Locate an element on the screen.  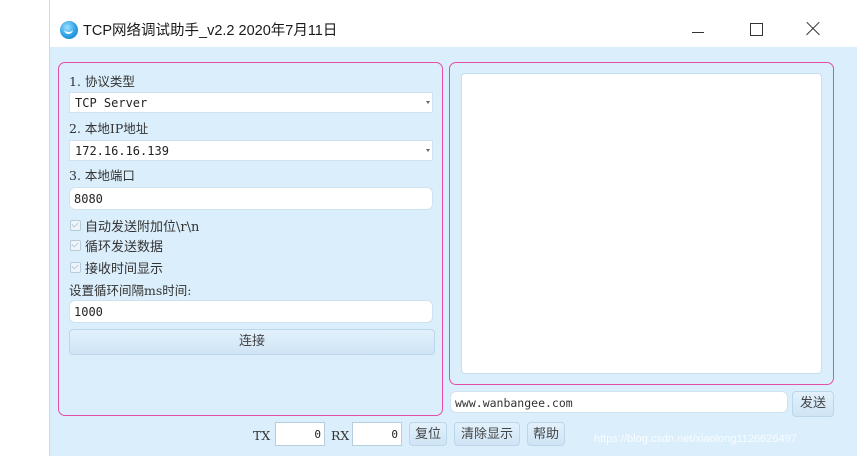
ip-select: 172.16.16.139 is located at coordinates (251, 150).